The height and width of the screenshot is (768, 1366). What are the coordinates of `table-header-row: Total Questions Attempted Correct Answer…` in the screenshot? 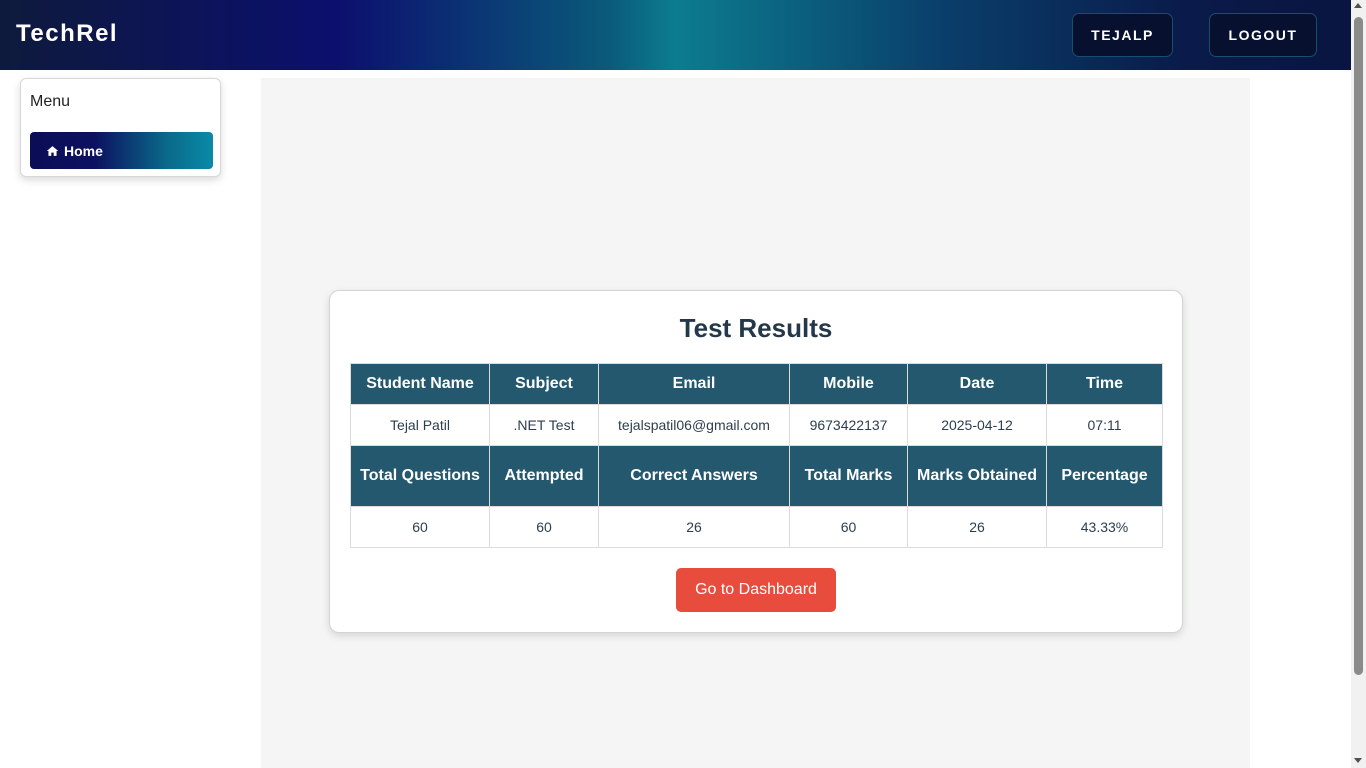 It's located at (756, 476).